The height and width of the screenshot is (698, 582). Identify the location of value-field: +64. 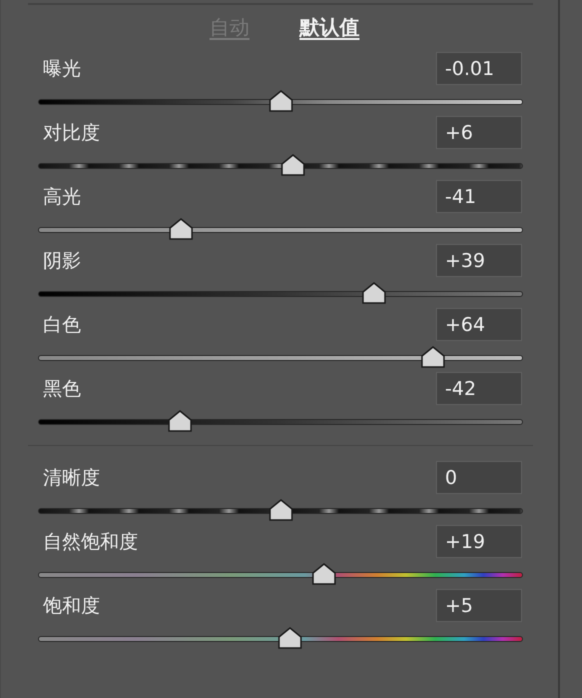
(479, 324).